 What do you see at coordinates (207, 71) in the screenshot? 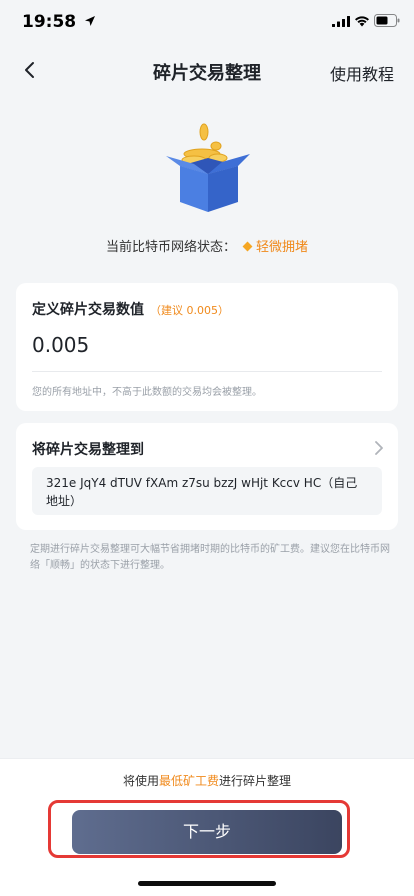
I see `navigation-bar: 碎片交易整理 使用教程` at bounding box center [207, 71].